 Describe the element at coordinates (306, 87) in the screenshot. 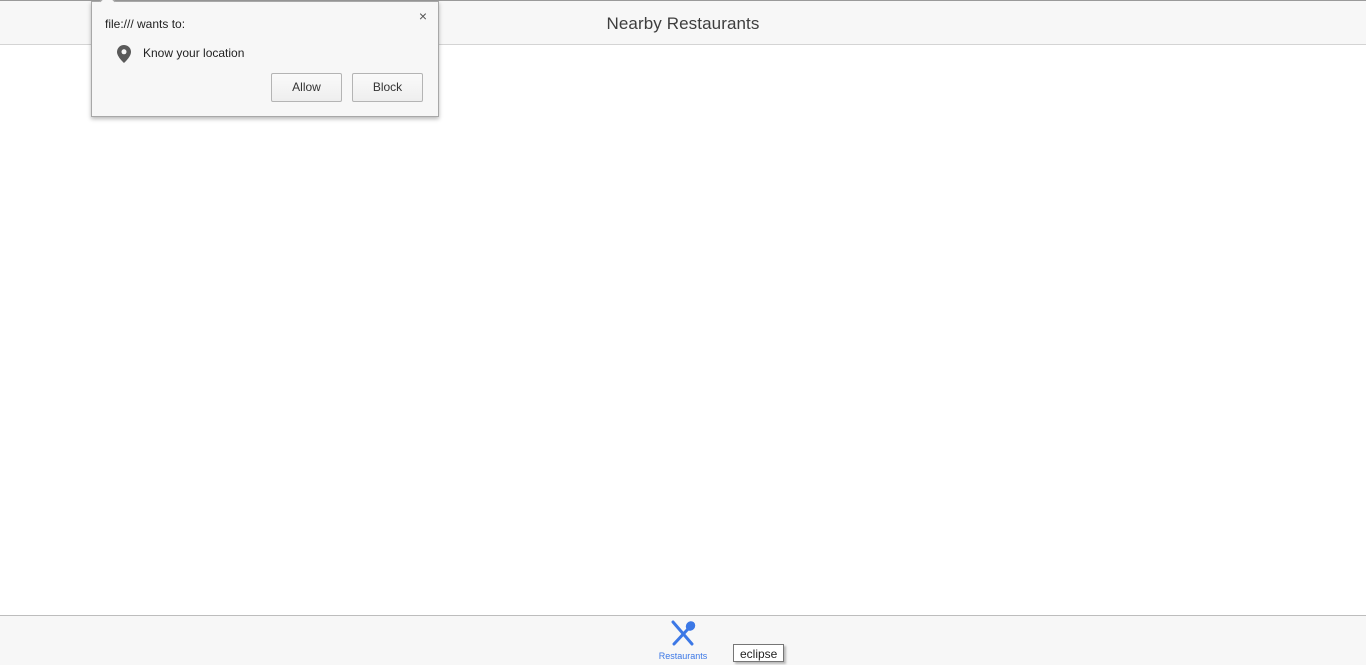

I see `allow-button: Allow` at that location.